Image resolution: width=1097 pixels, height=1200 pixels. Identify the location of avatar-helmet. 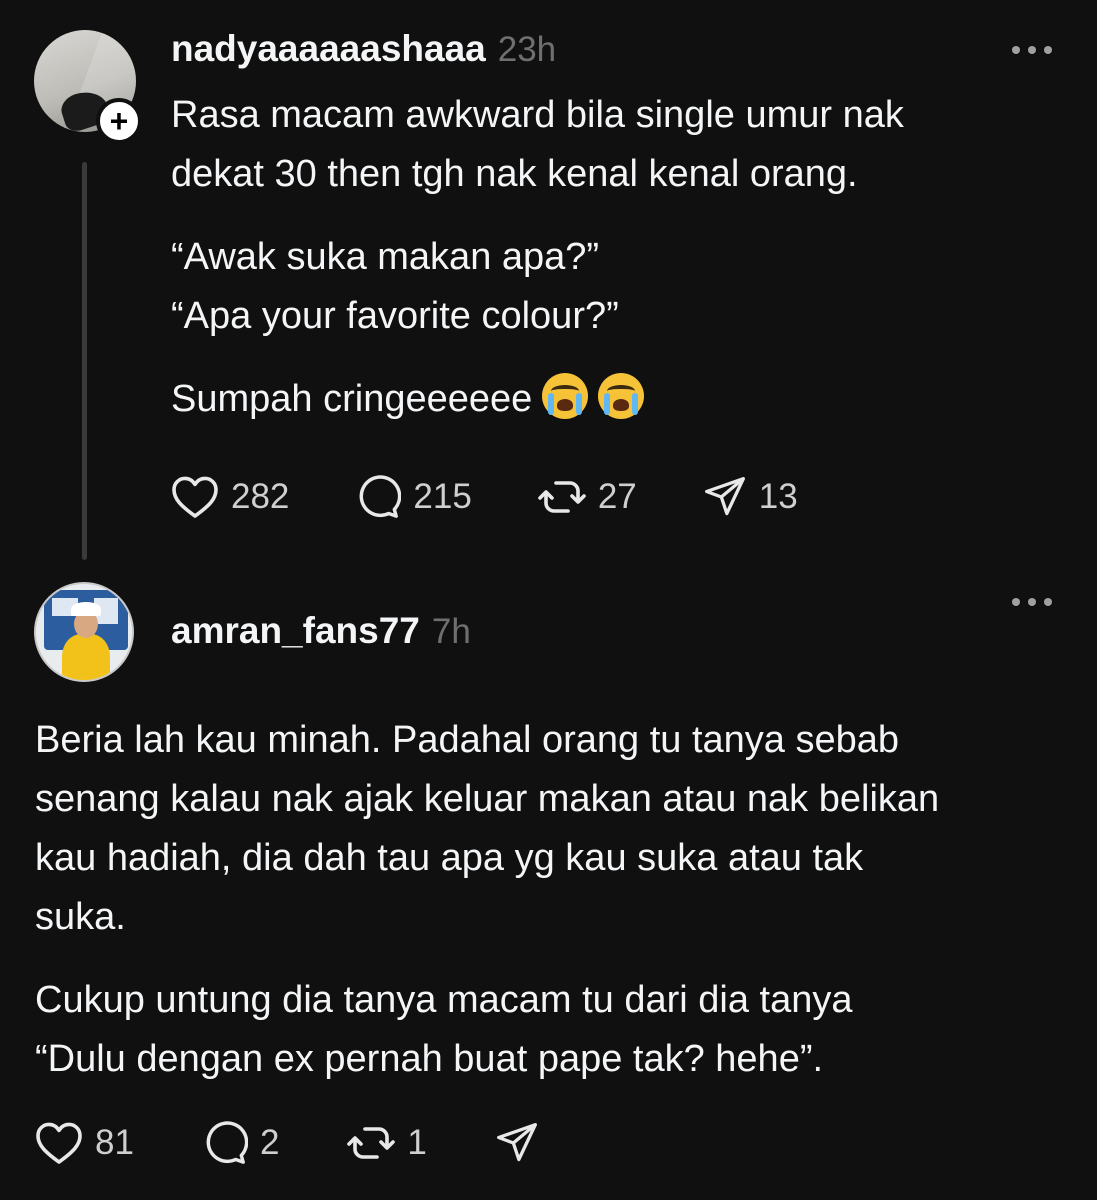
(86, 609).